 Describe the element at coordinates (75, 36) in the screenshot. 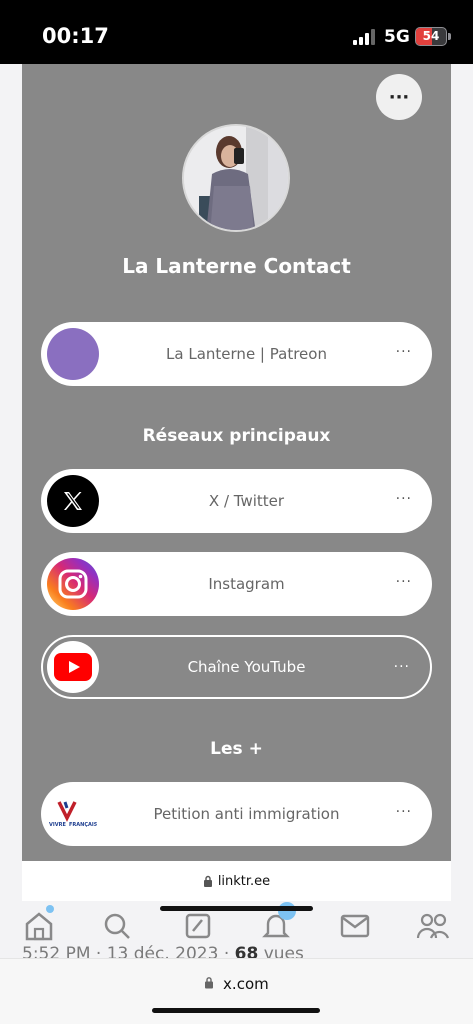

I see `clock: 00:17` at that location.